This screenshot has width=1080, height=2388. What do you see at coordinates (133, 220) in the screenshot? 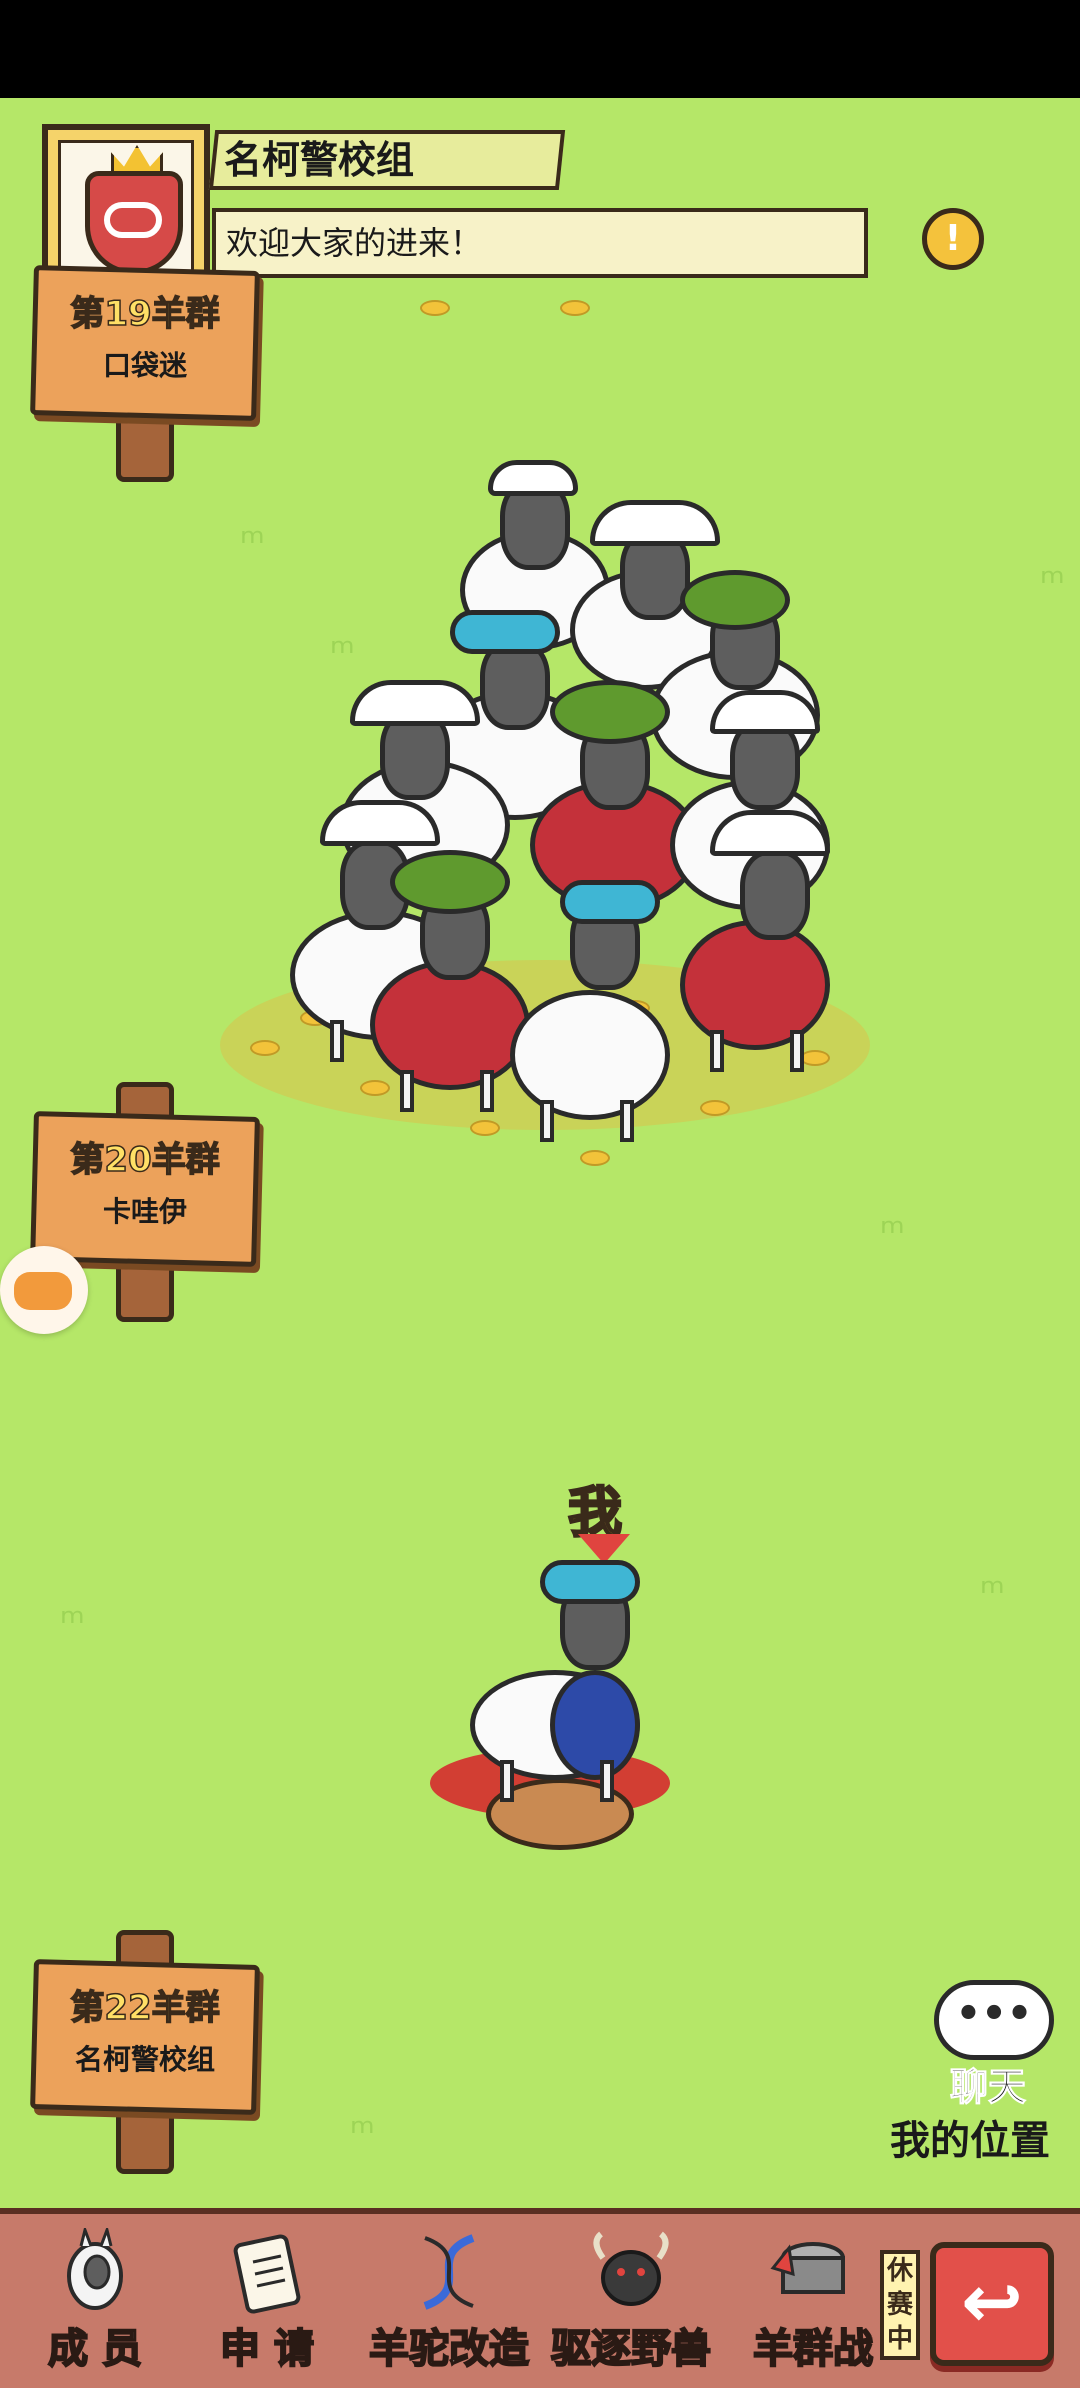
I see `emblem-mark` at bounding box center [133, 220].